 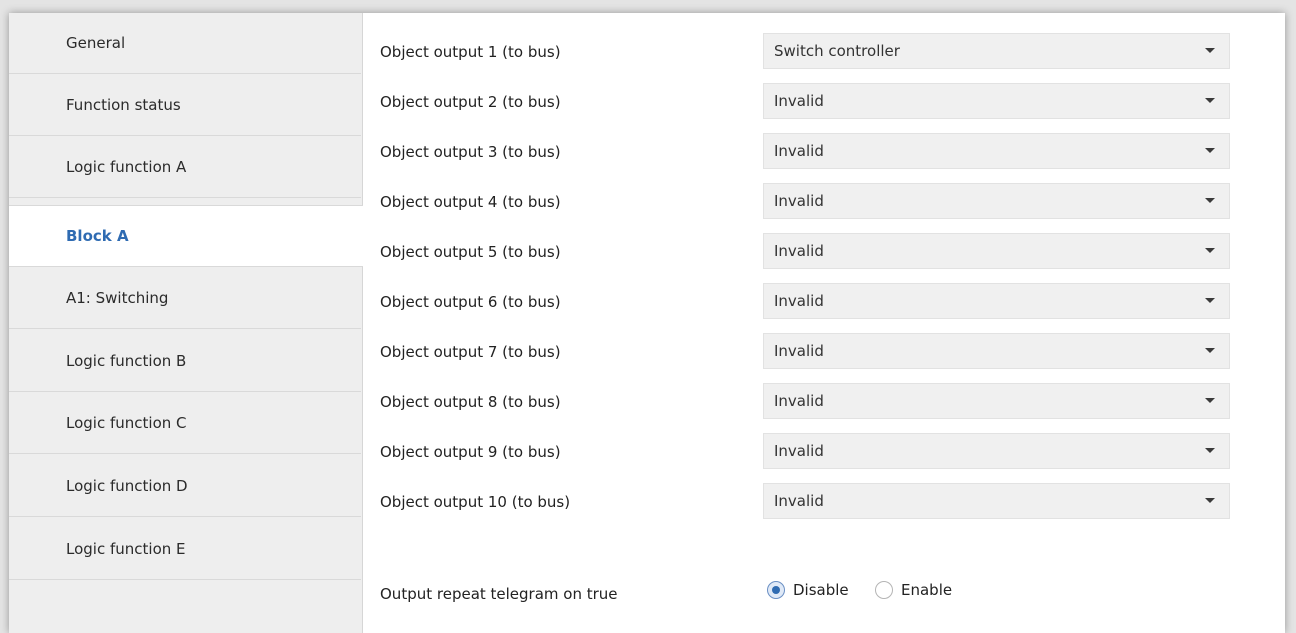 What do you see at coordinates (117, 298) in the screenshot?
I see `sidebar-item-label: A1: Switching` at bounding box center [117, 298].